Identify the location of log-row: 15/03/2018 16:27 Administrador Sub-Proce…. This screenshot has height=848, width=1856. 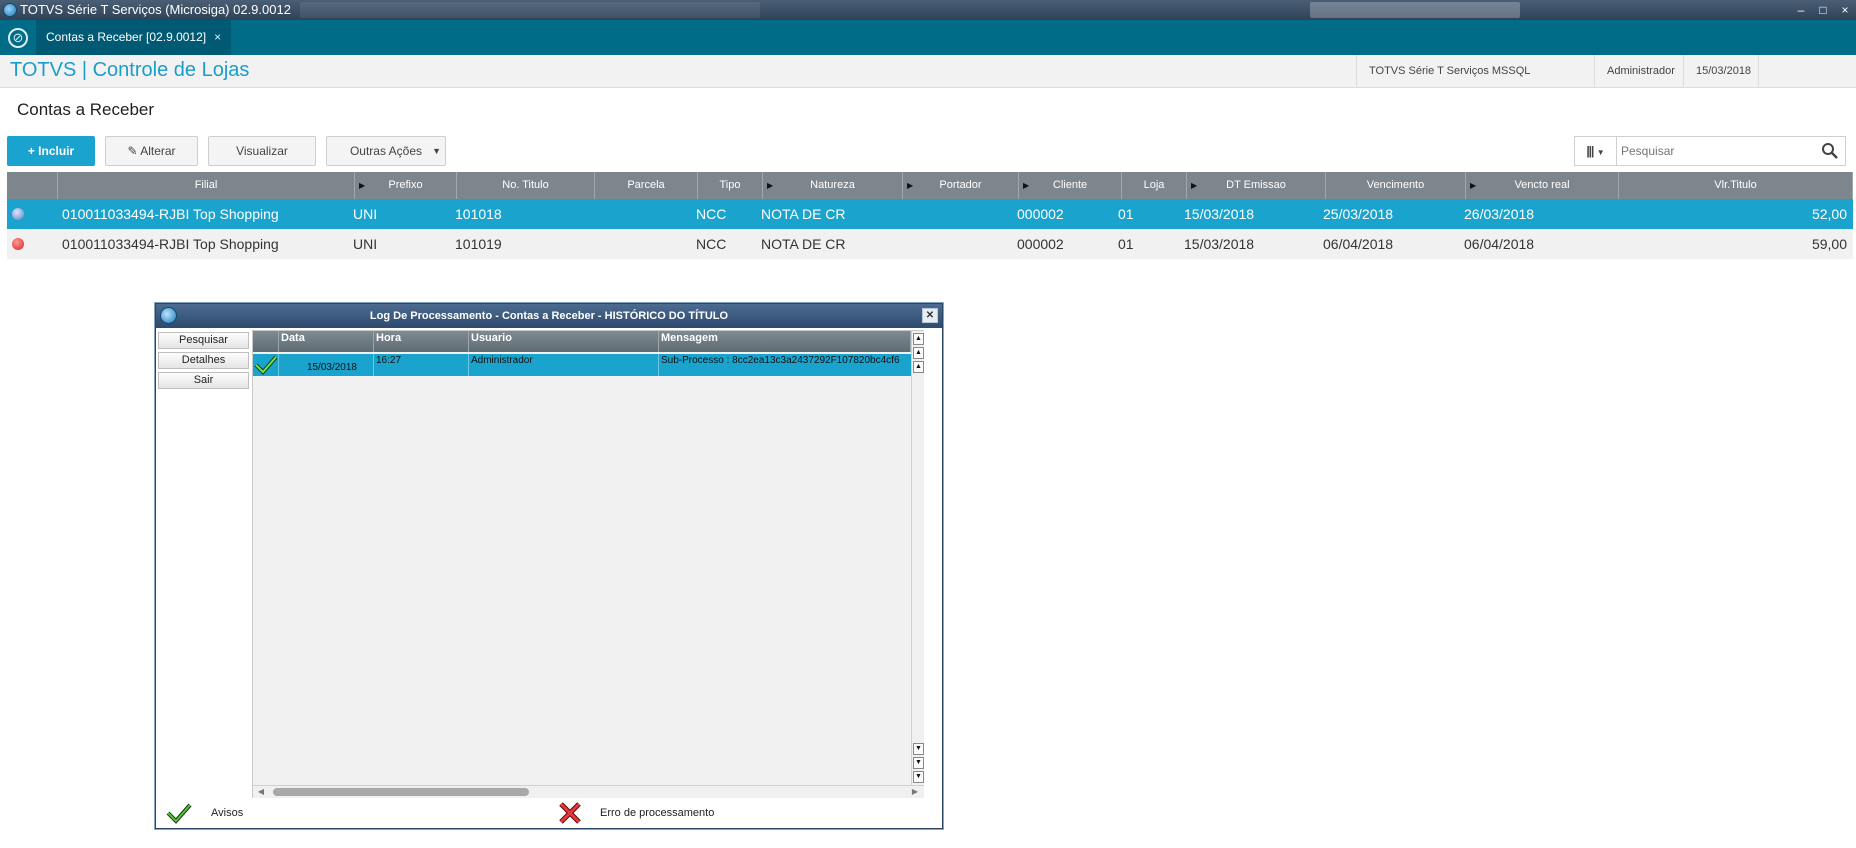
(582, 365).